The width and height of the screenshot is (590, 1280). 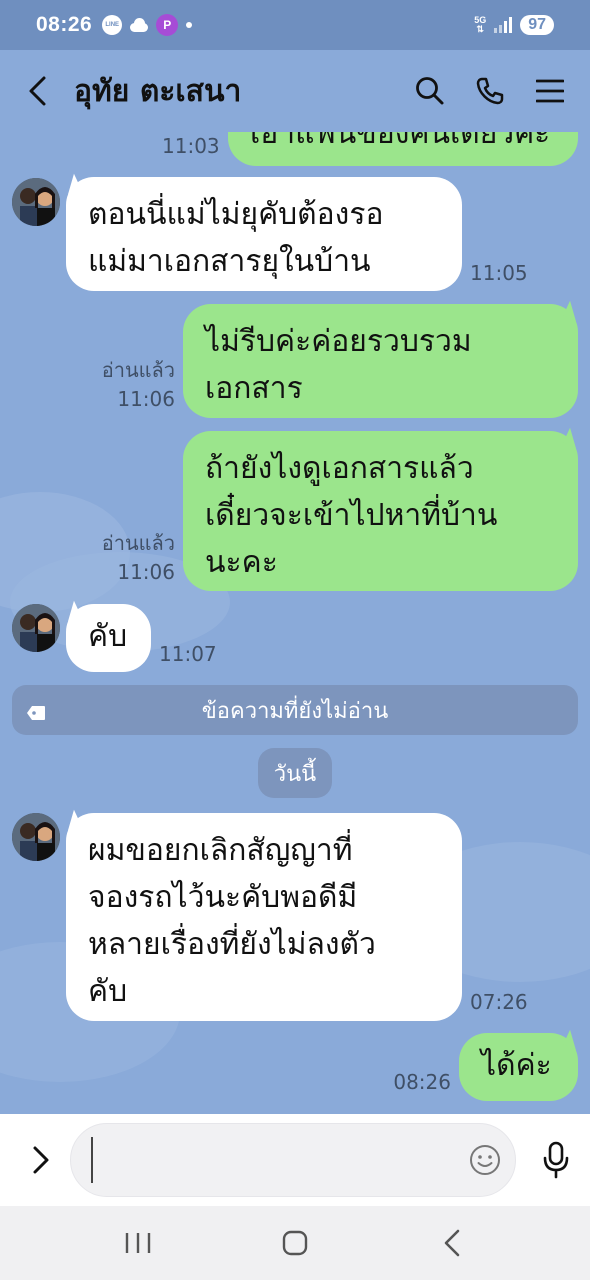 What do you see at coordinates (112, 25) in the screenshot?
I see `line-icon: LINE` at bounding box center [112, 25].